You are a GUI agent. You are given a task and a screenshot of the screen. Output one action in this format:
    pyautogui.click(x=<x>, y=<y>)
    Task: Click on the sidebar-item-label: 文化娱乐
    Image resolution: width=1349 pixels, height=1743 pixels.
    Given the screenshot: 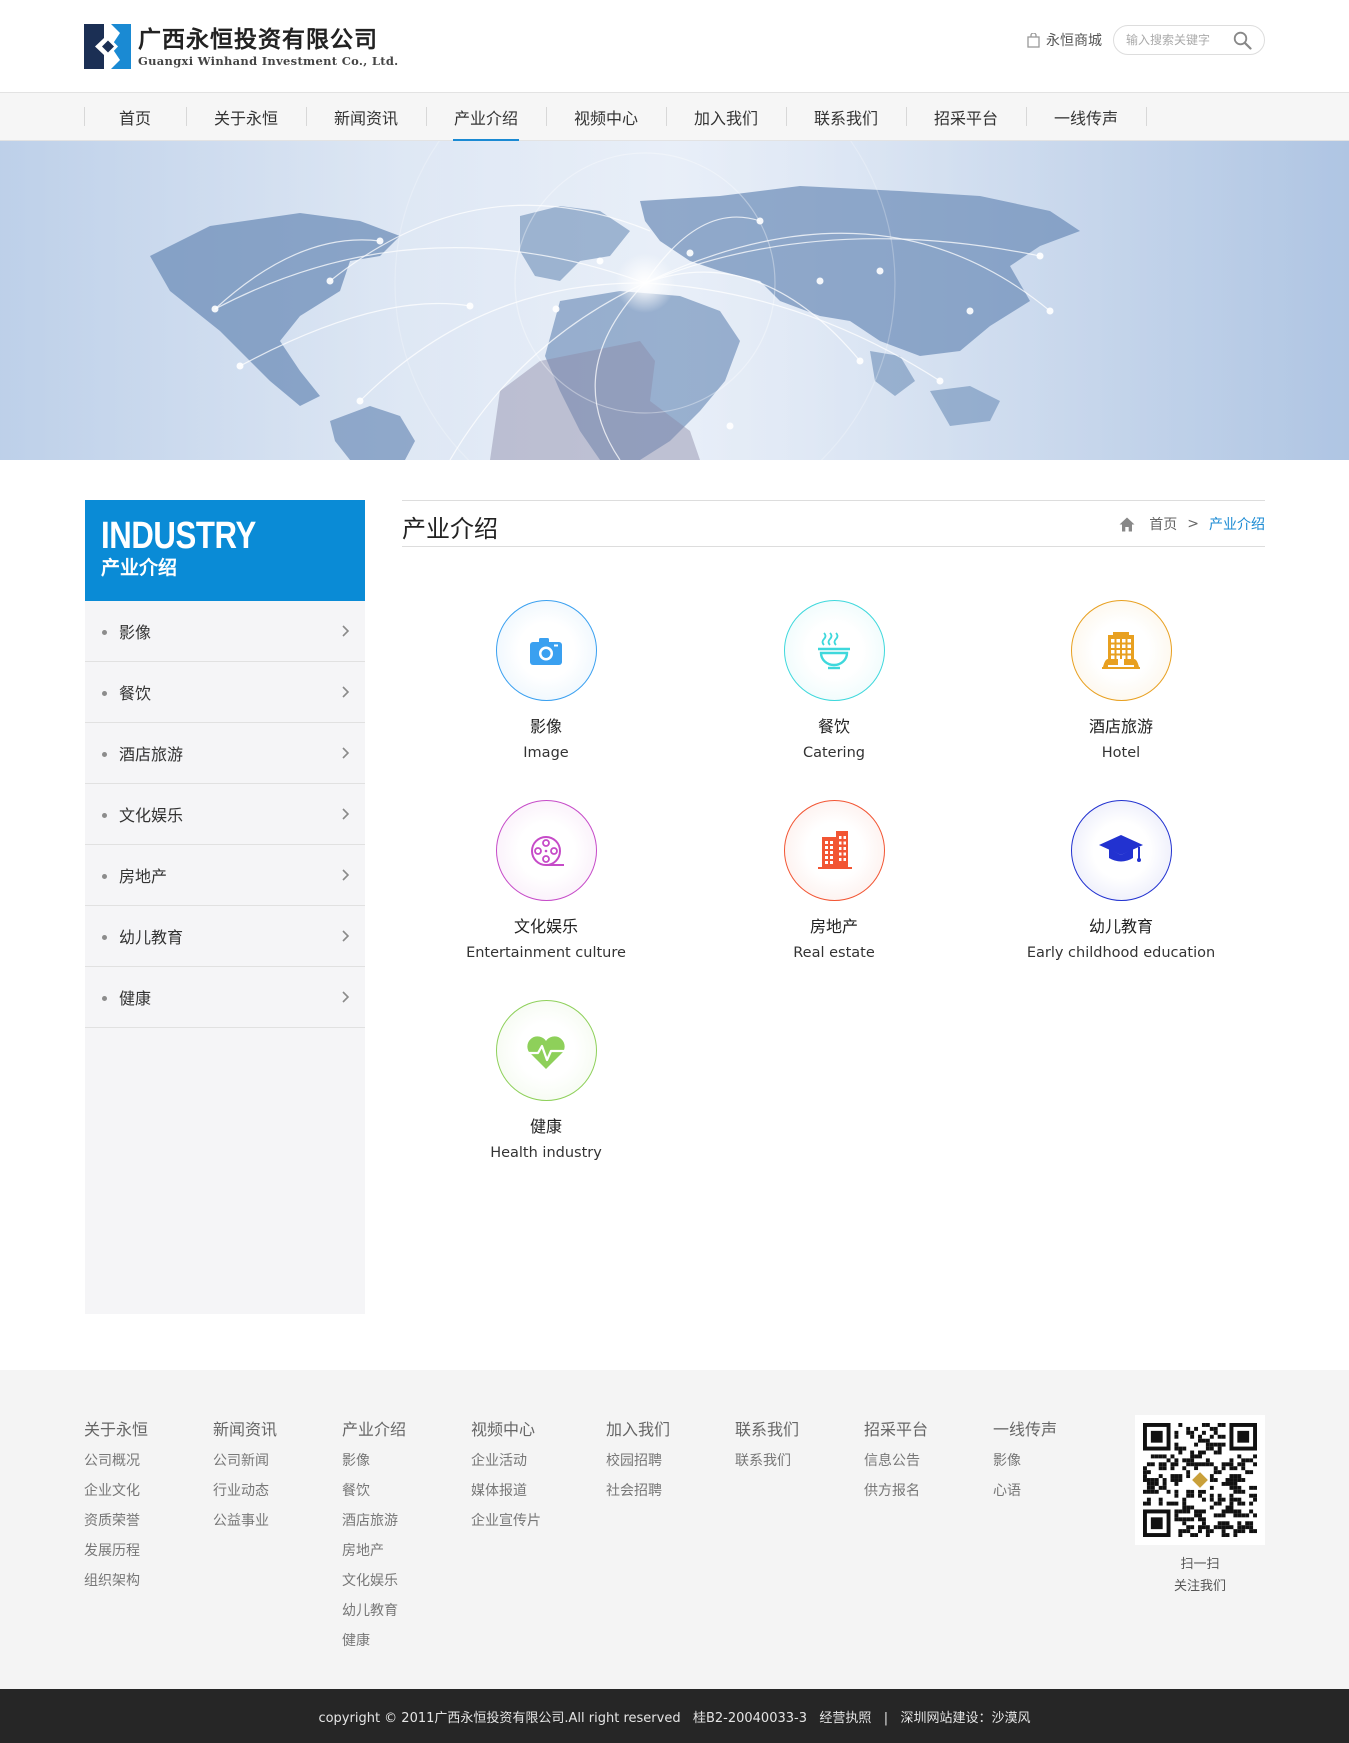 What is the action you would take?
    pyautogui.click(x=151, y=815)
    